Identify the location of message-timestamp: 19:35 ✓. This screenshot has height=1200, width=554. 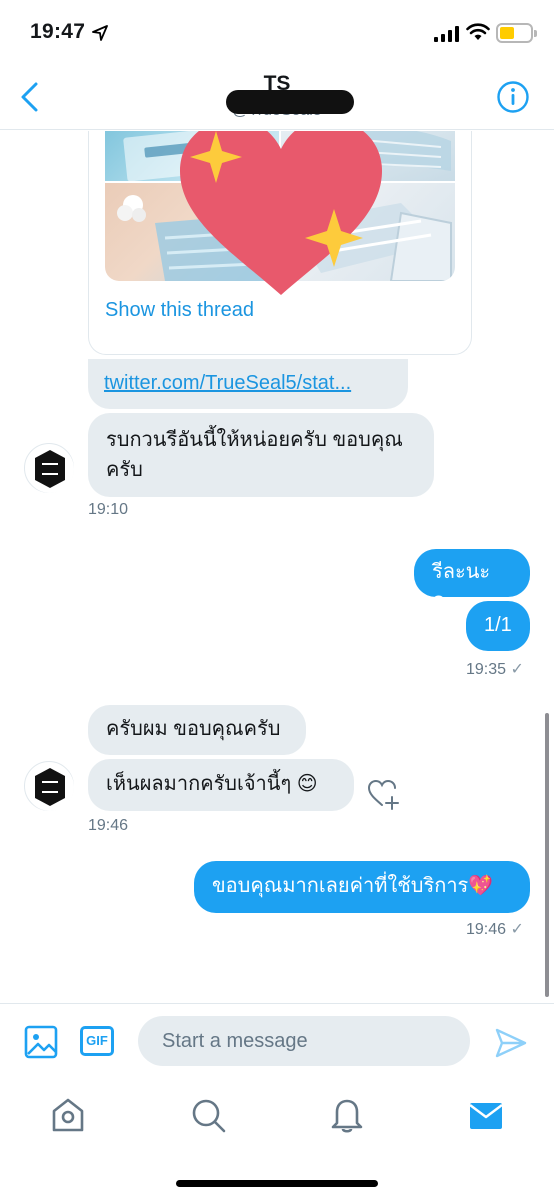
(495, 669).